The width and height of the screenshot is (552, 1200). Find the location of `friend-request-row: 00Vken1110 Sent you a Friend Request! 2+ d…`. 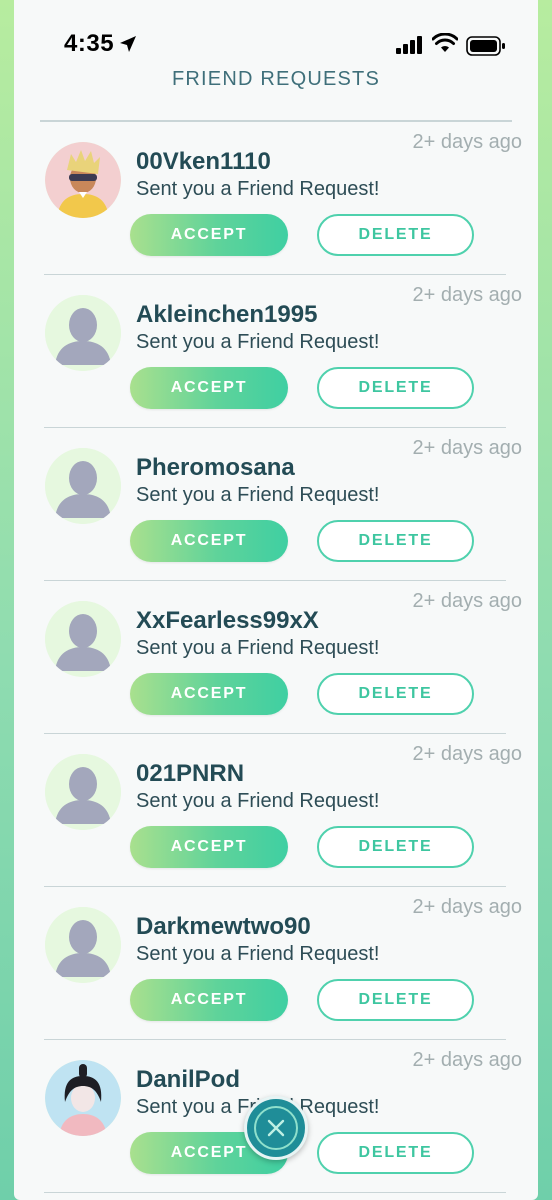

friend-request-row: 00Vken1110 Sent you a Friend Request! 2+ d… is located at coordinates (276, 198).